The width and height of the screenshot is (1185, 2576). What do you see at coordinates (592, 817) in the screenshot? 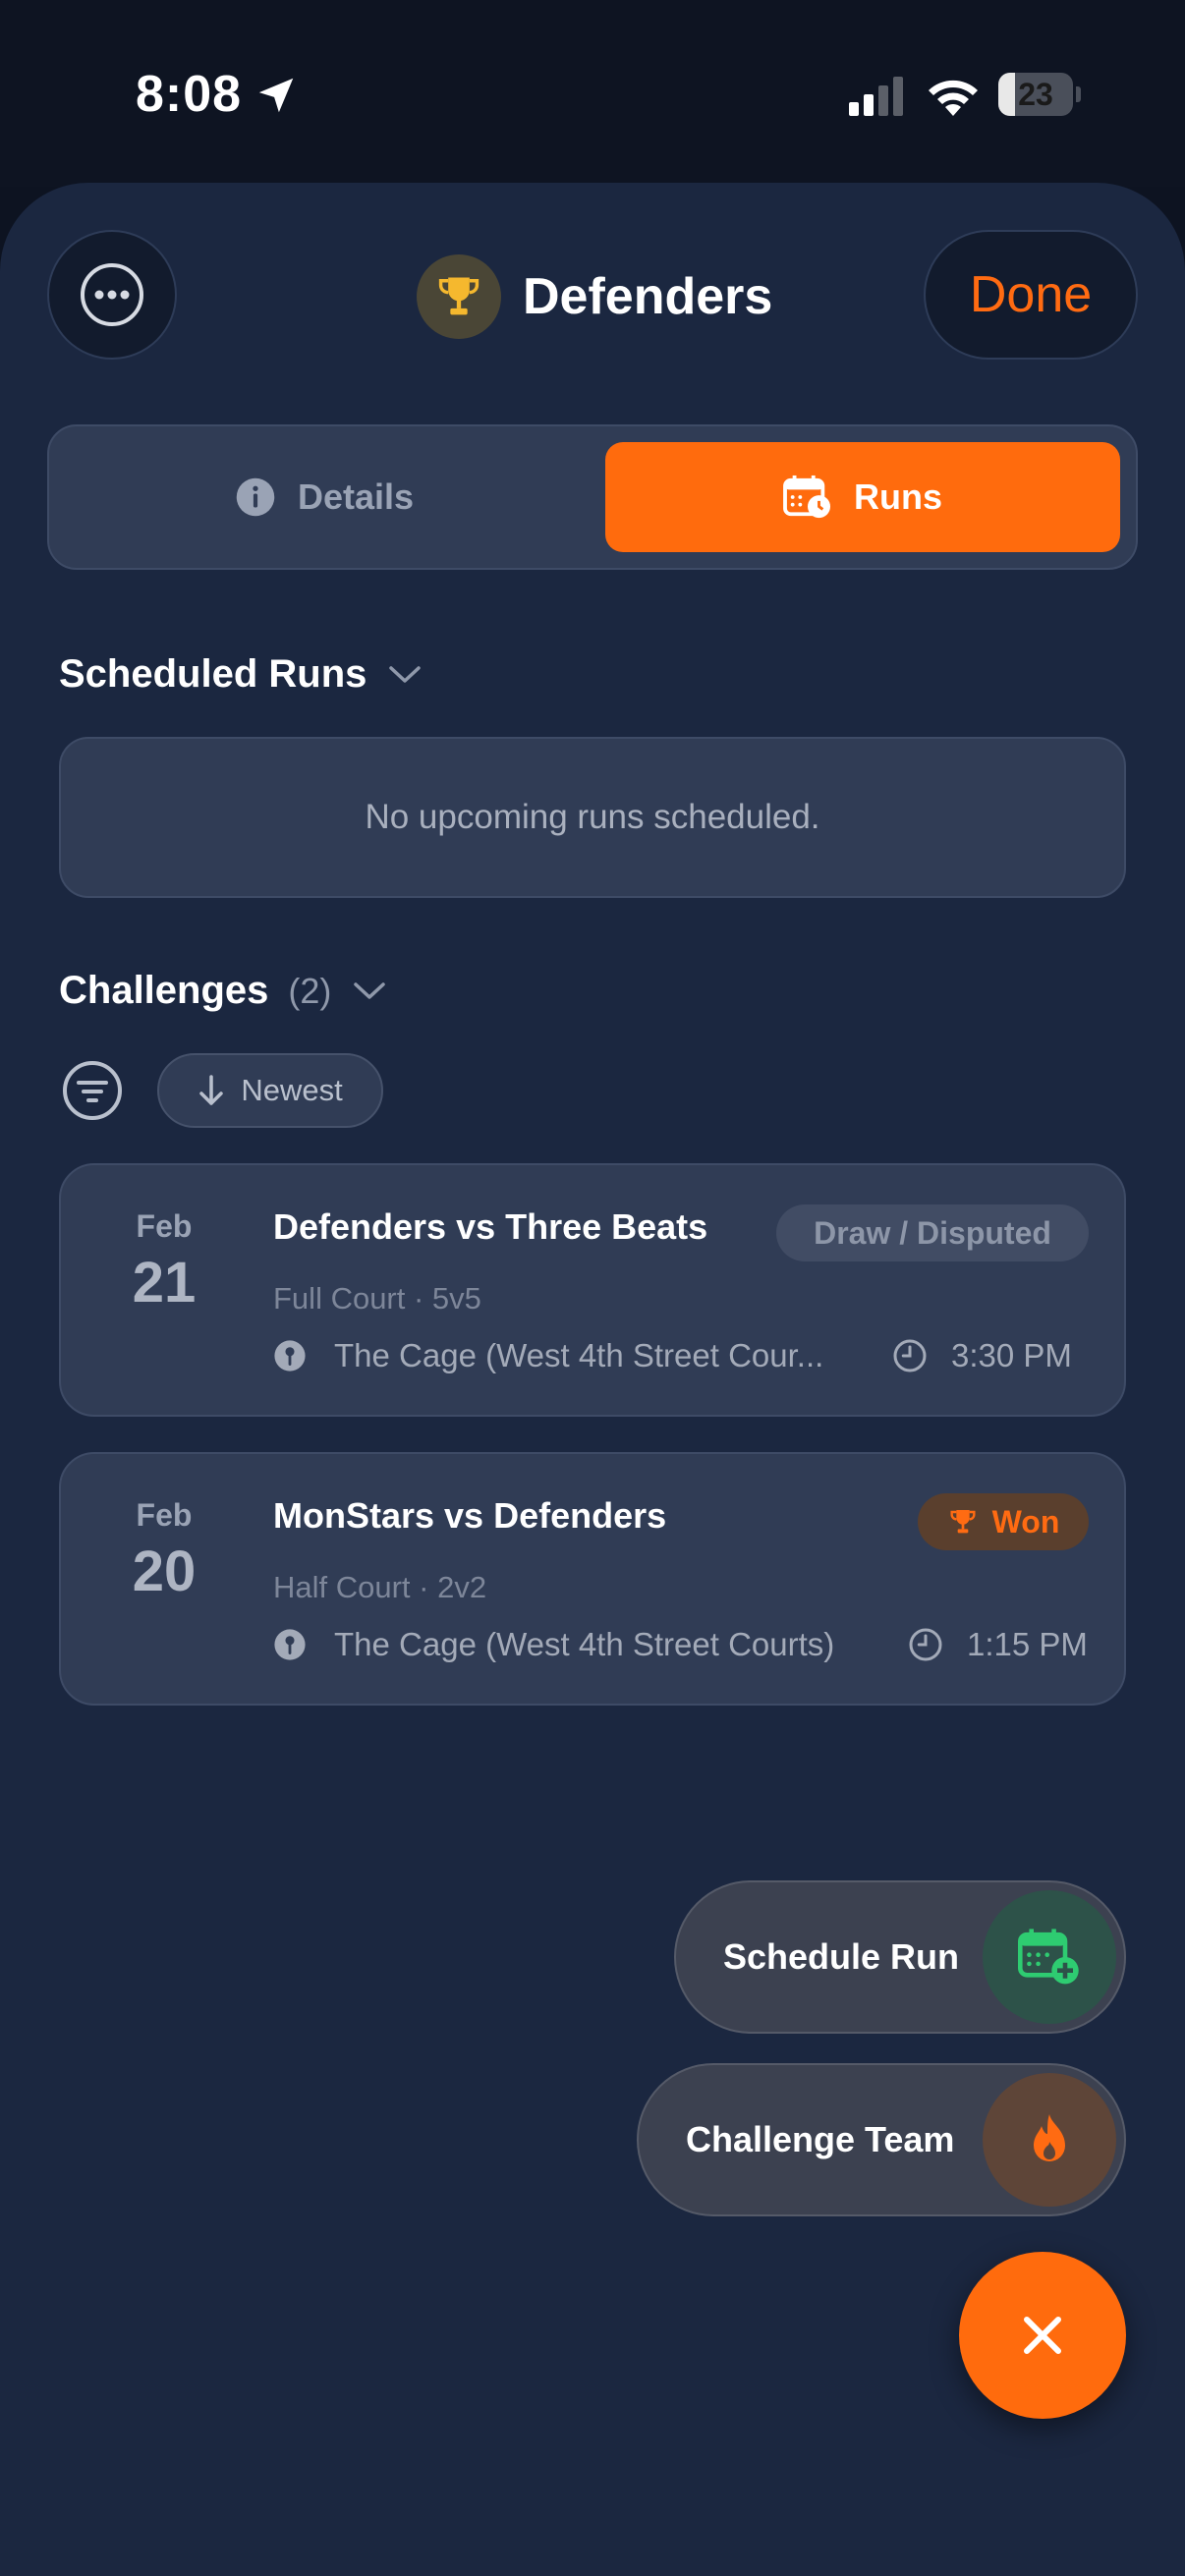
I see `empty-runs-message: No upcoming runs scheduled.` at bounding box center [592, 817].